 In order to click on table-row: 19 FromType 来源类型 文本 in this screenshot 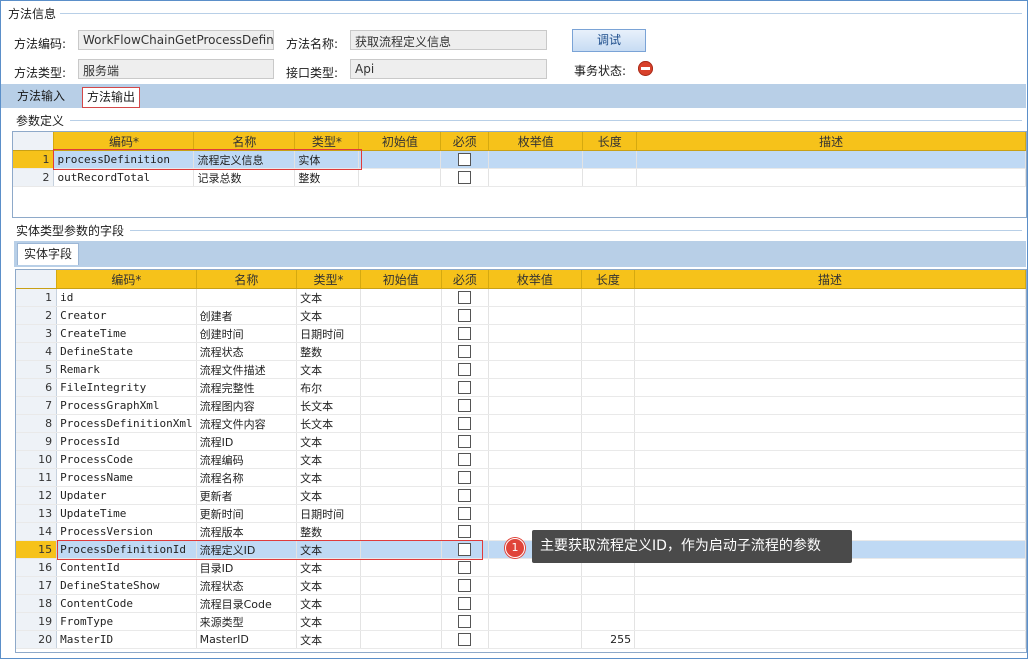, I will do `click(521, 621)`.